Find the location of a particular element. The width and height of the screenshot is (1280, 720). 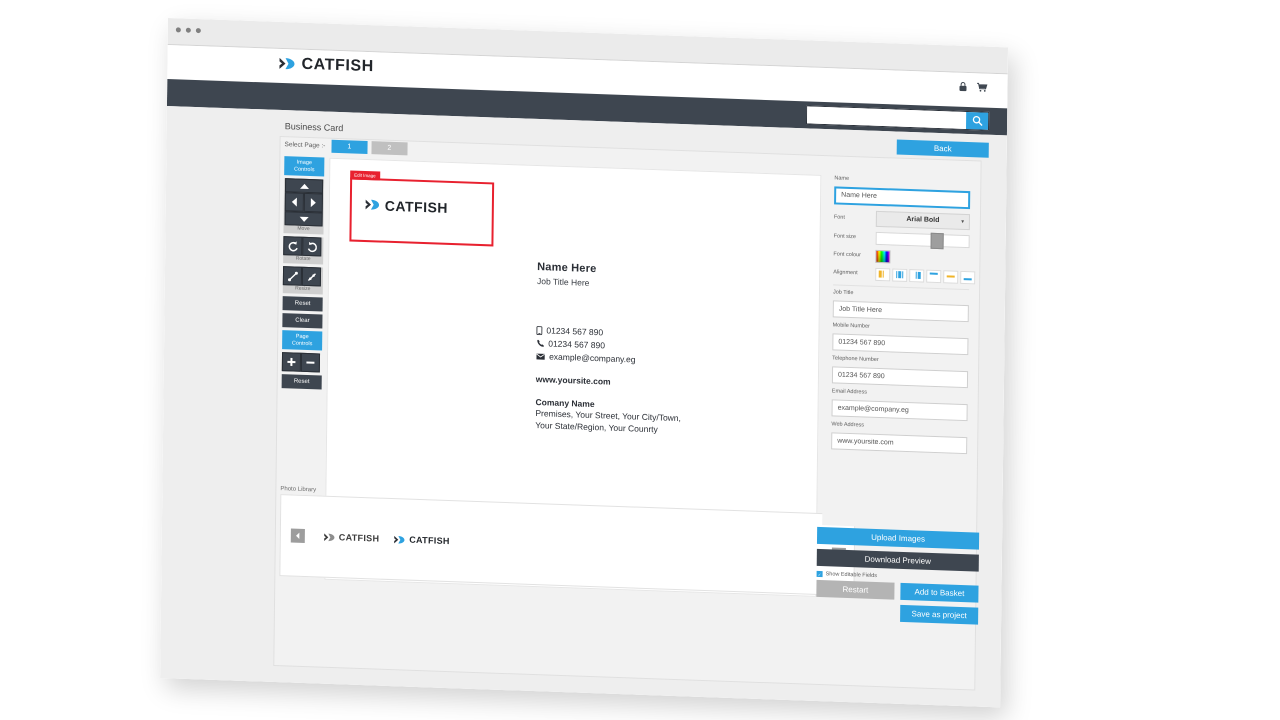

search-icon is located at coordinates (977, 120).